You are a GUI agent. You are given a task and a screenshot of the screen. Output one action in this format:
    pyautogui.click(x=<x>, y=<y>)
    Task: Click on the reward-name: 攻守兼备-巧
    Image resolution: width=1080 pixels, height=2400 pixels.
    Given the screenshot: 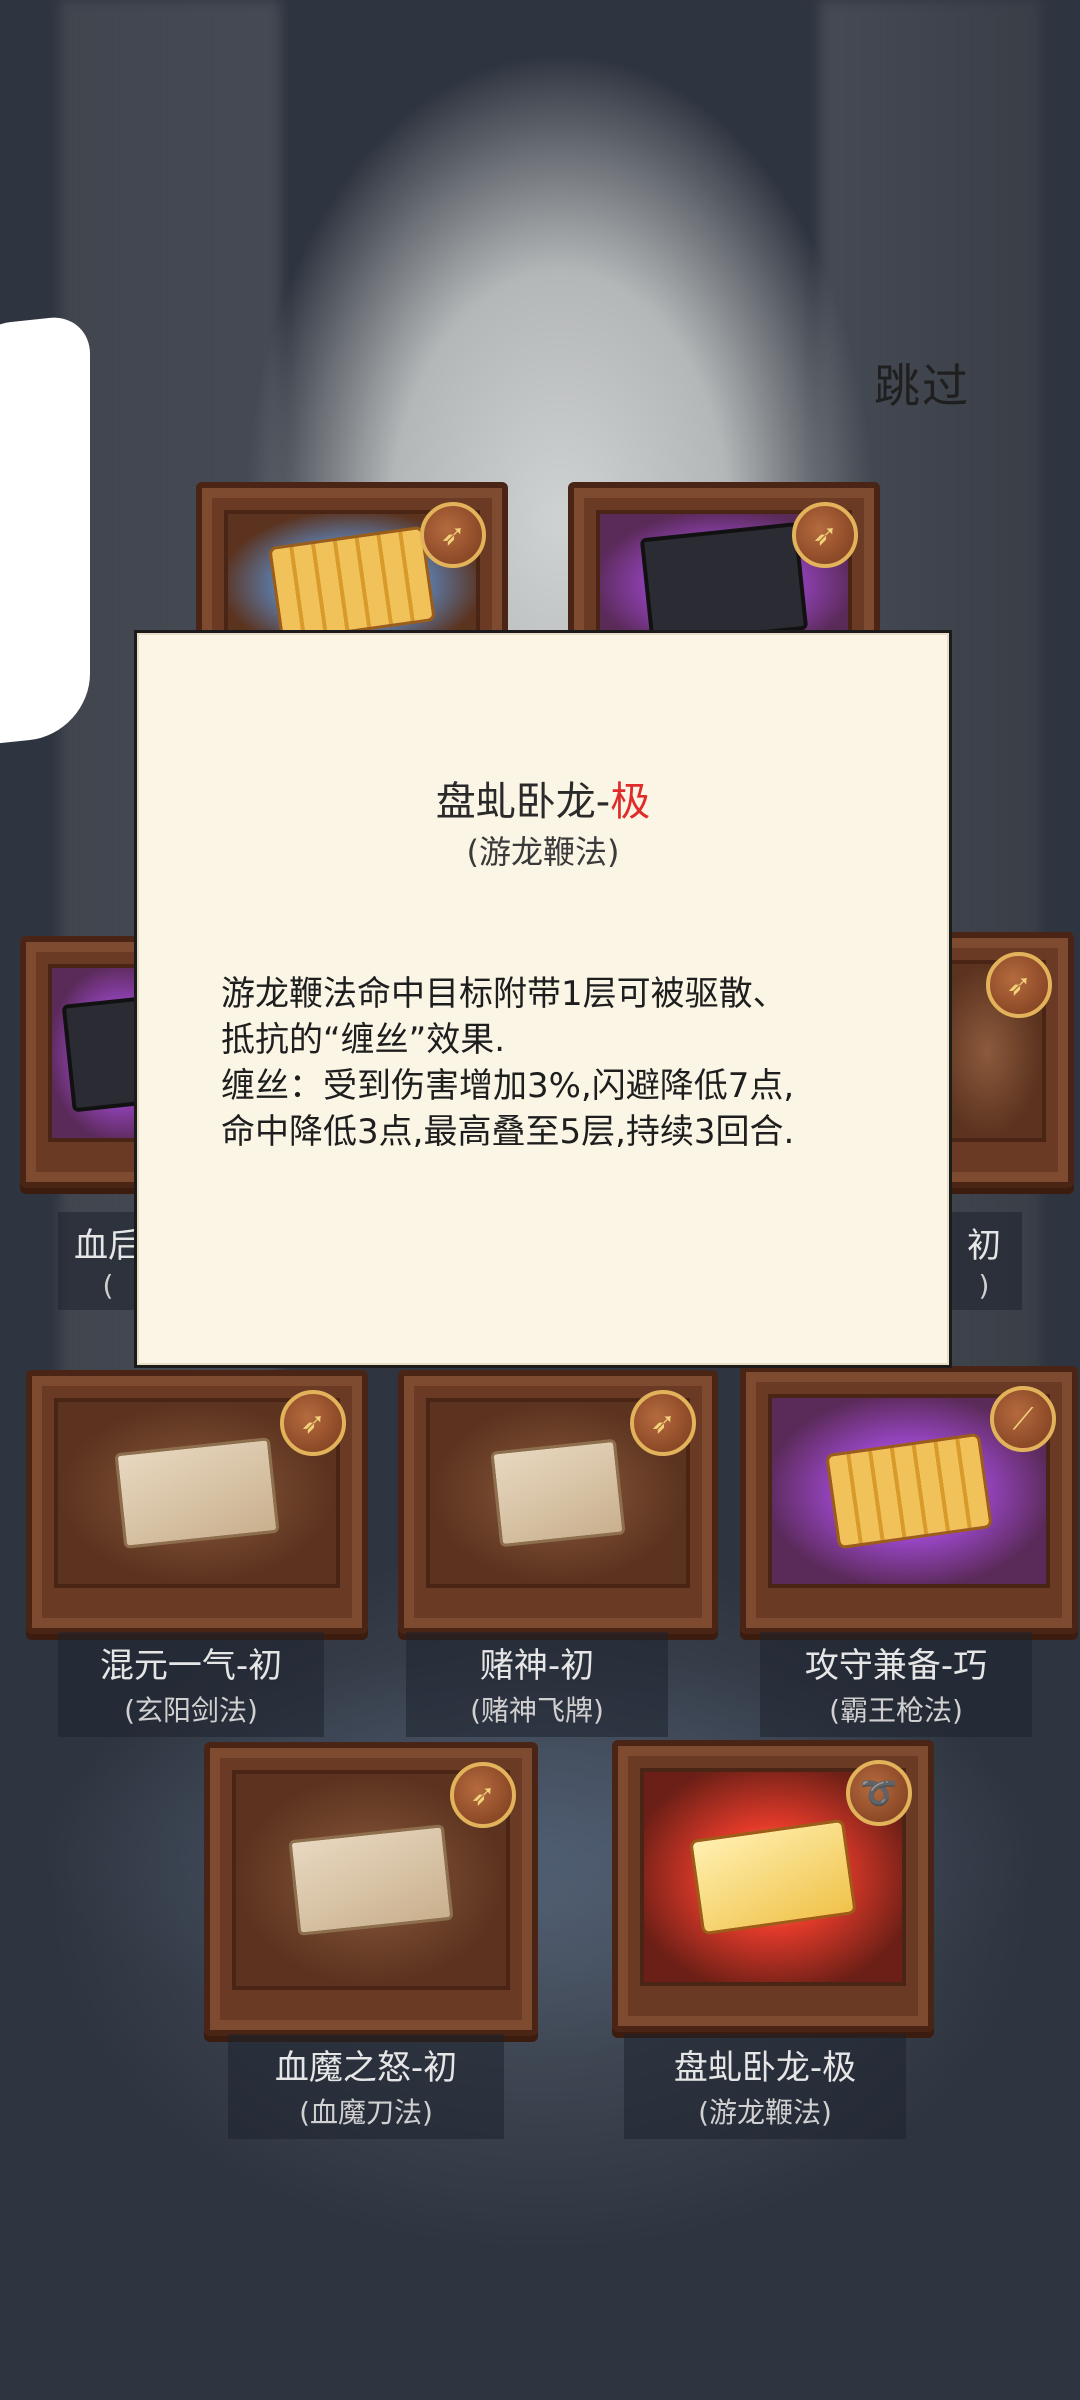 What is the action you would take?
    pyautogui.click(x=896, y=1666)
    